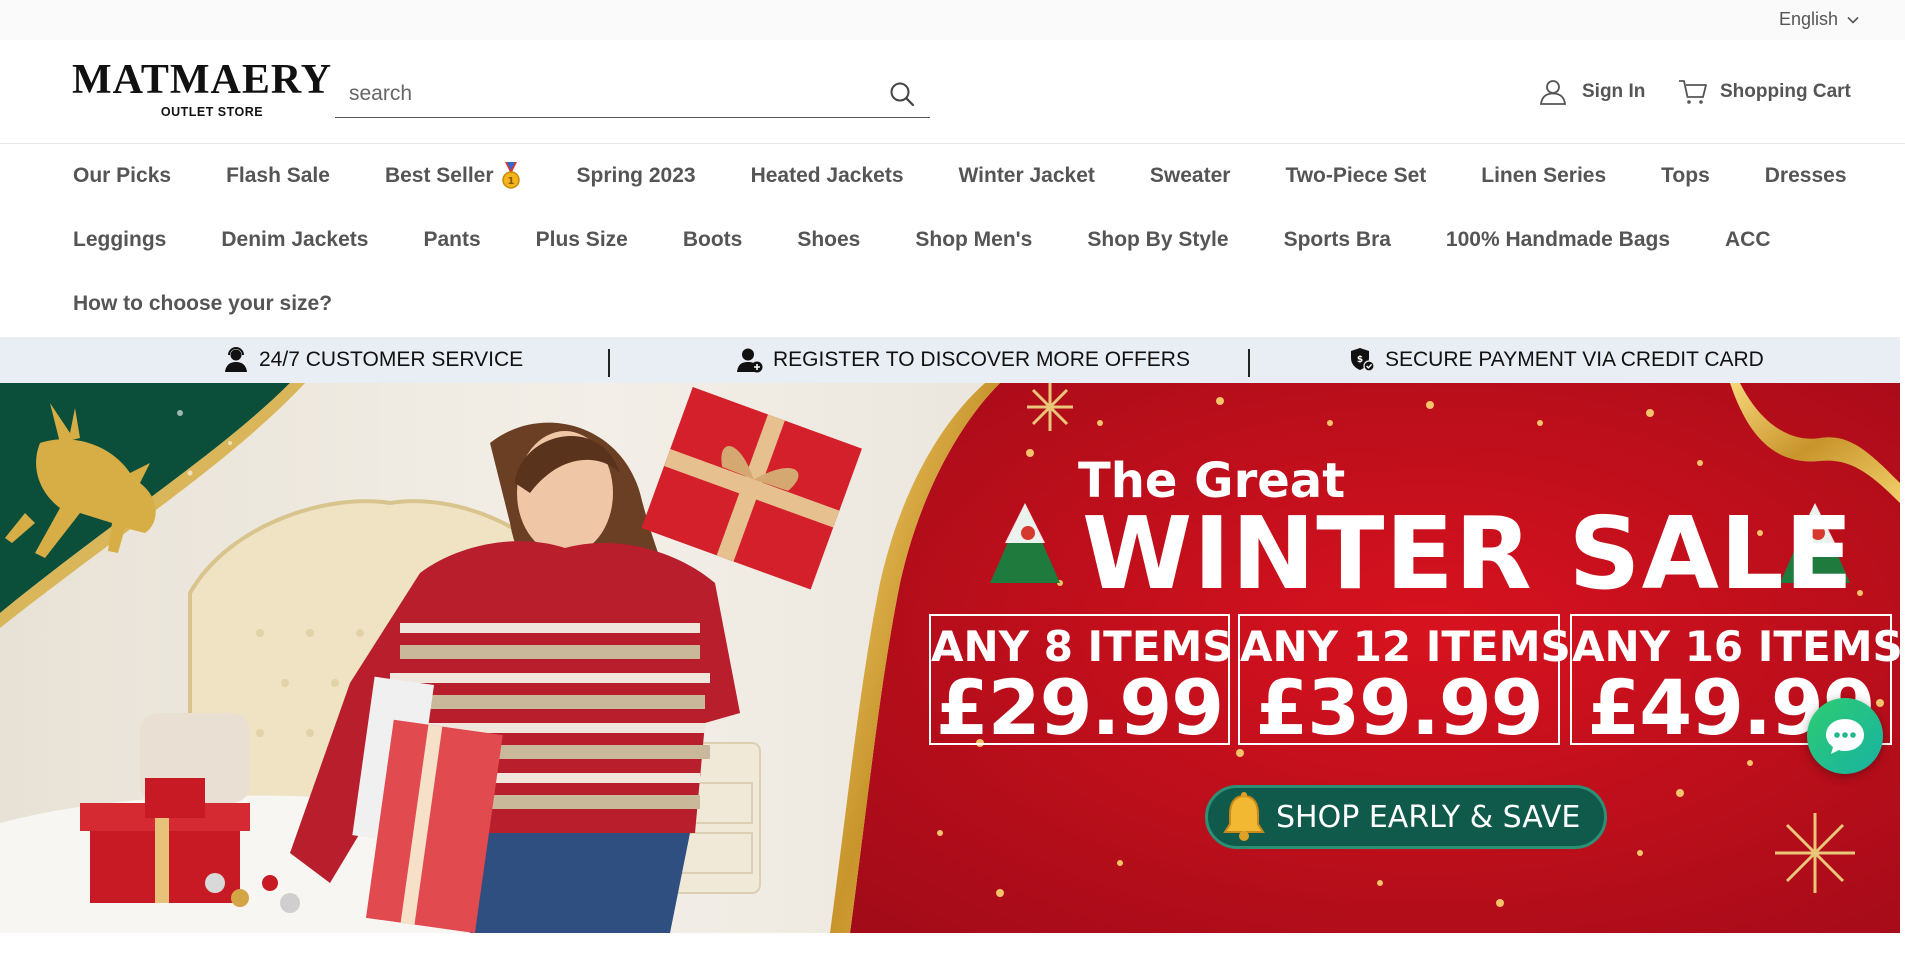  I want to click on bell-icon, so click(1244, 816).